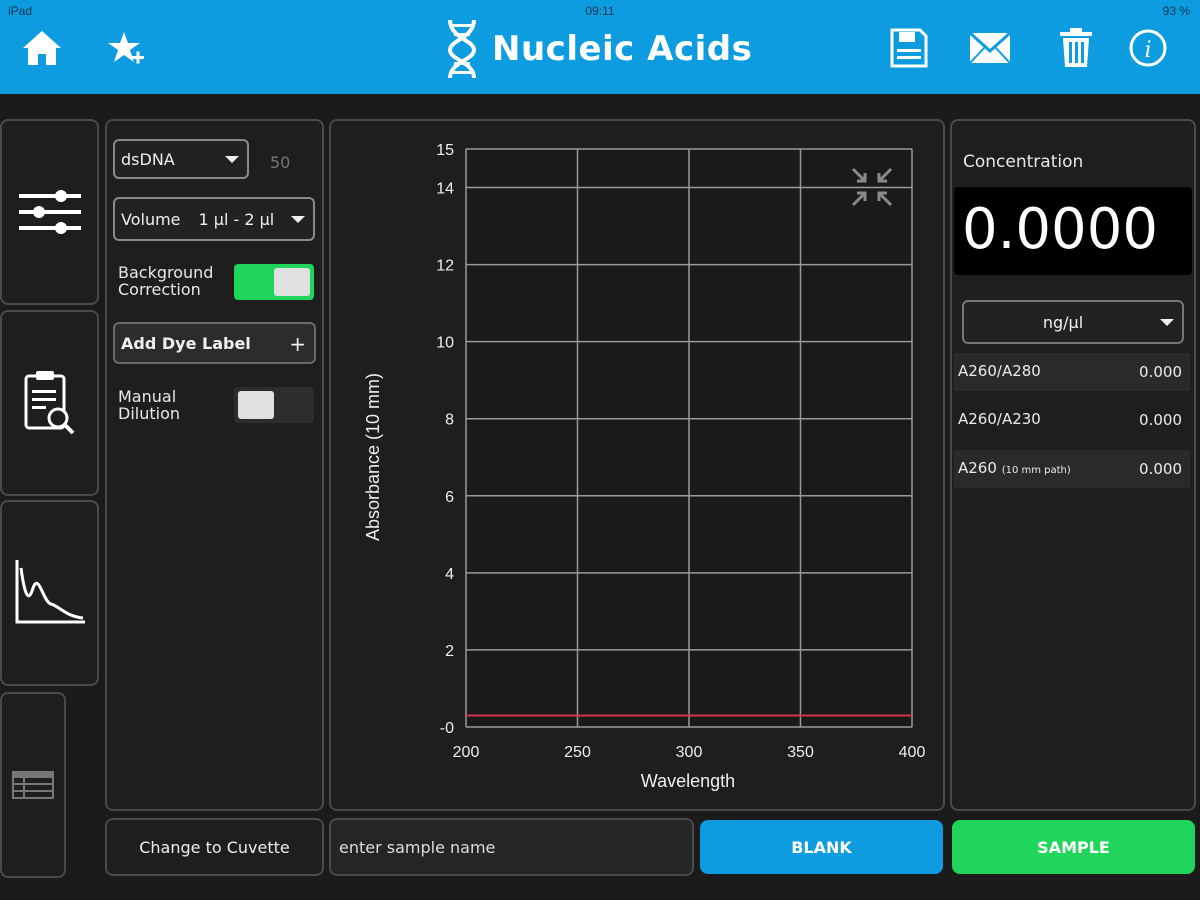 Image resolution: width=1200 pixels, height=900 pixels. What do you see at coordinates (1036, 470) in the screenshot?
I see `result-label-note: (10 mm path)` at bounding box center [1036, 470].